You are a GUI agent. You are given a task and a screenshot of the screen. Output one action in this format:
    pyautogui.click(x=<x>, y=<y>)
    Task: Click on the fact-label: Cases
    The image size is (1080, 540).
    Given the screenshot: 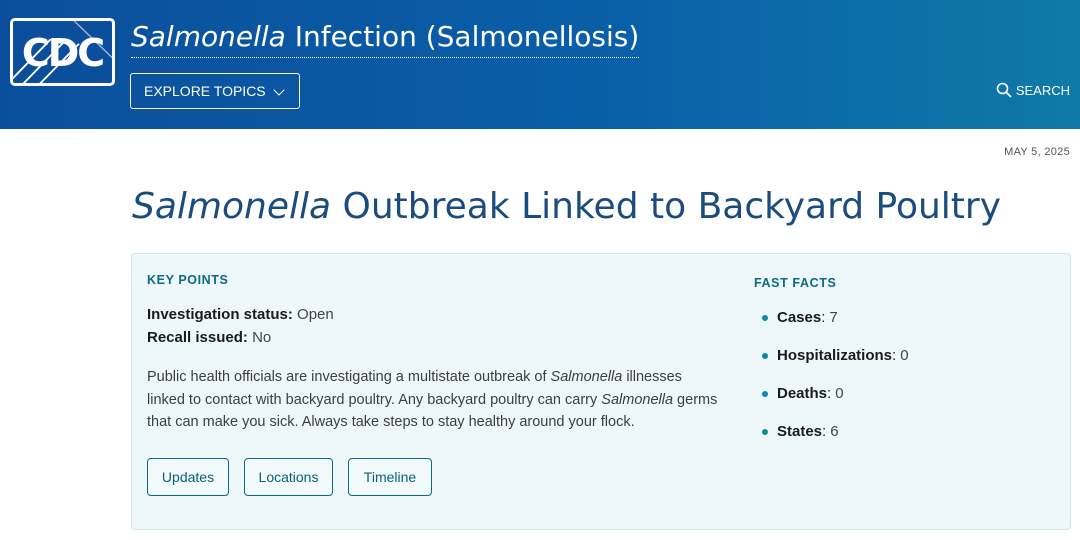 What is the action you would take?
    pyautogui.click(x=799, y=317)
    